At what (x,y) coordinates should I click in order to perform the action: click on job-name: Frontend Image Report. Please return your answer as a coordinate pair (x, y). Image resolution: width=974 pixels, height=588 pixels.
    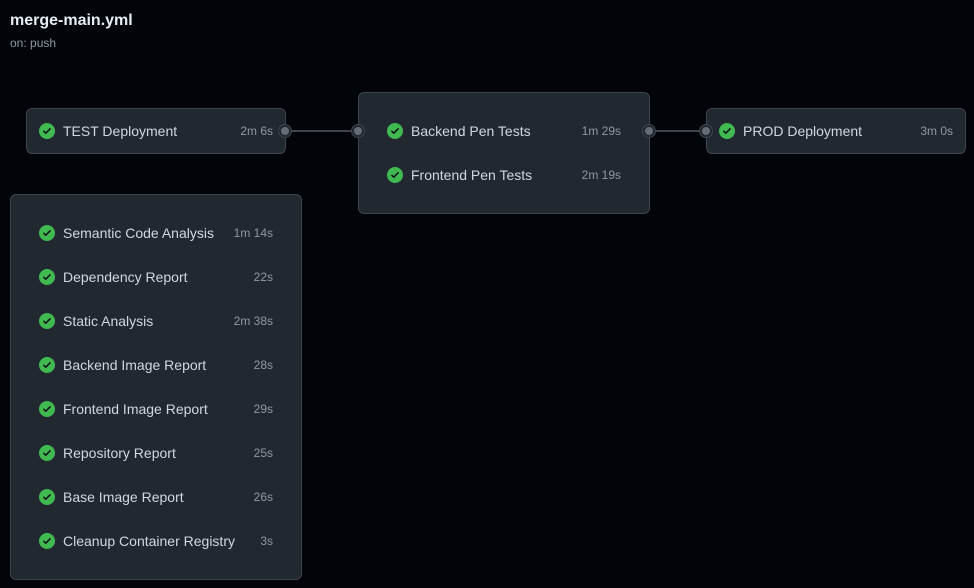
    Looking at the image, I should click on (135, 409).